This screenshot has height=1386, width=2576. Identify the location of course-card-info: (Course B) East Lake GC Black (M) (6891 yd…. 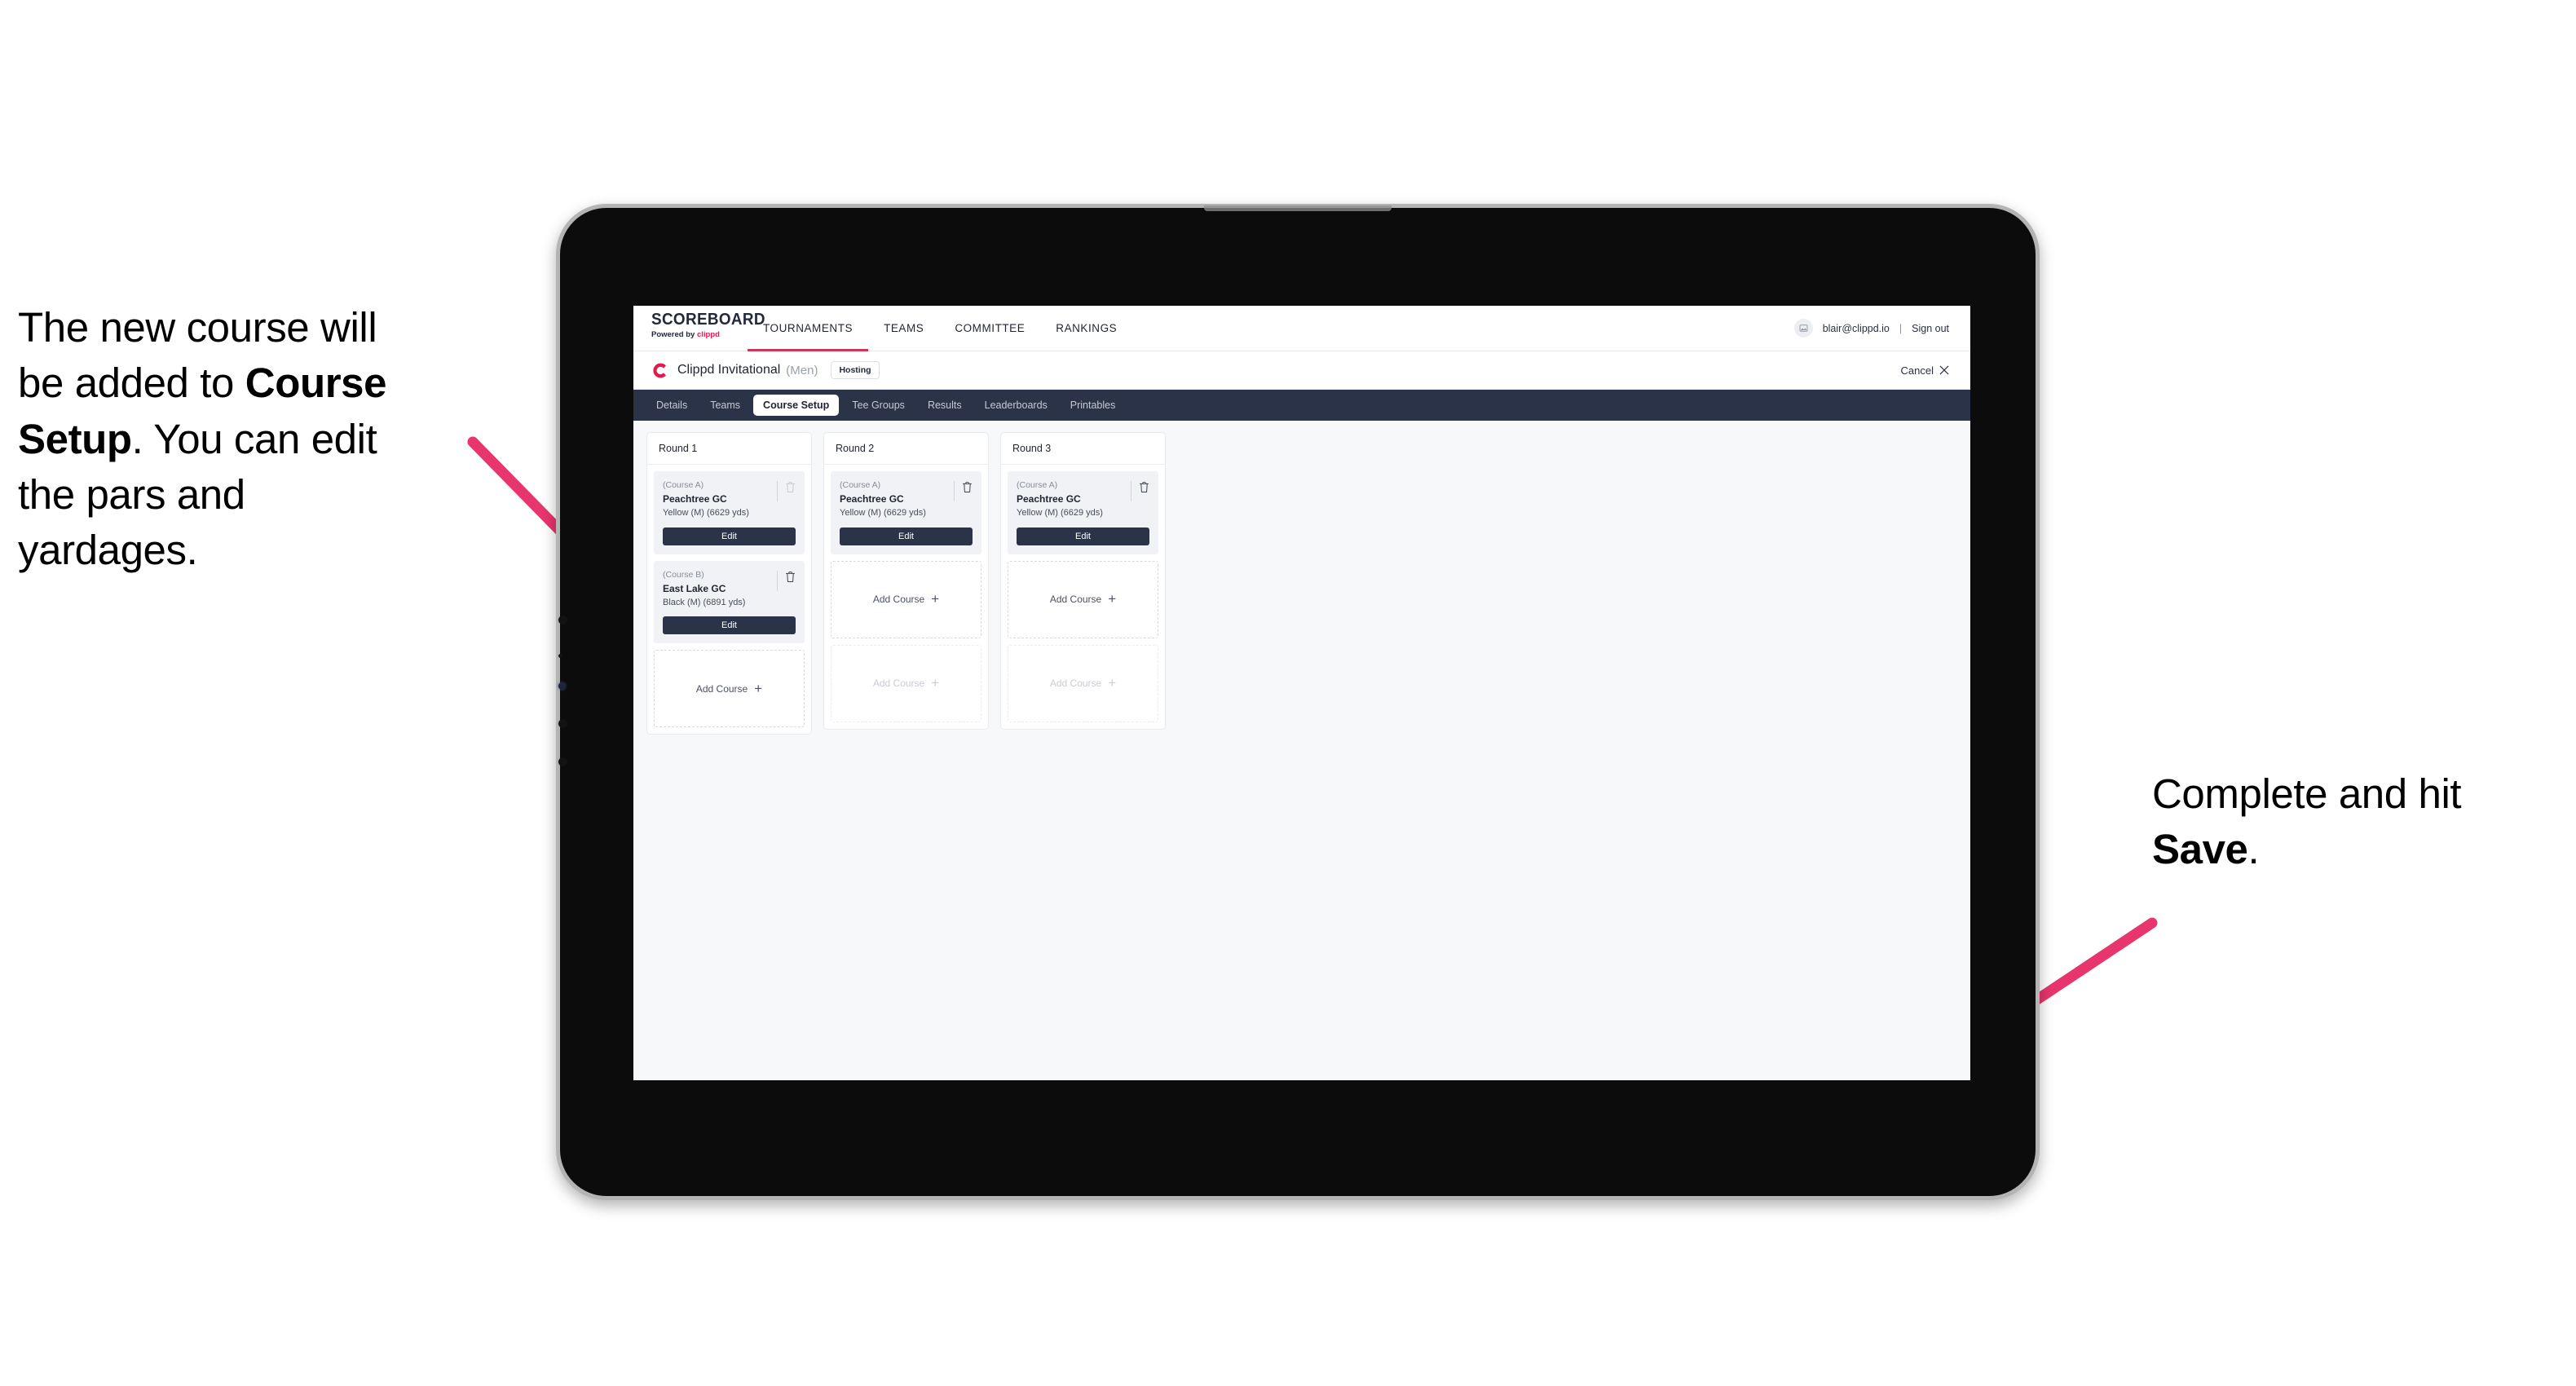
(720, 589).